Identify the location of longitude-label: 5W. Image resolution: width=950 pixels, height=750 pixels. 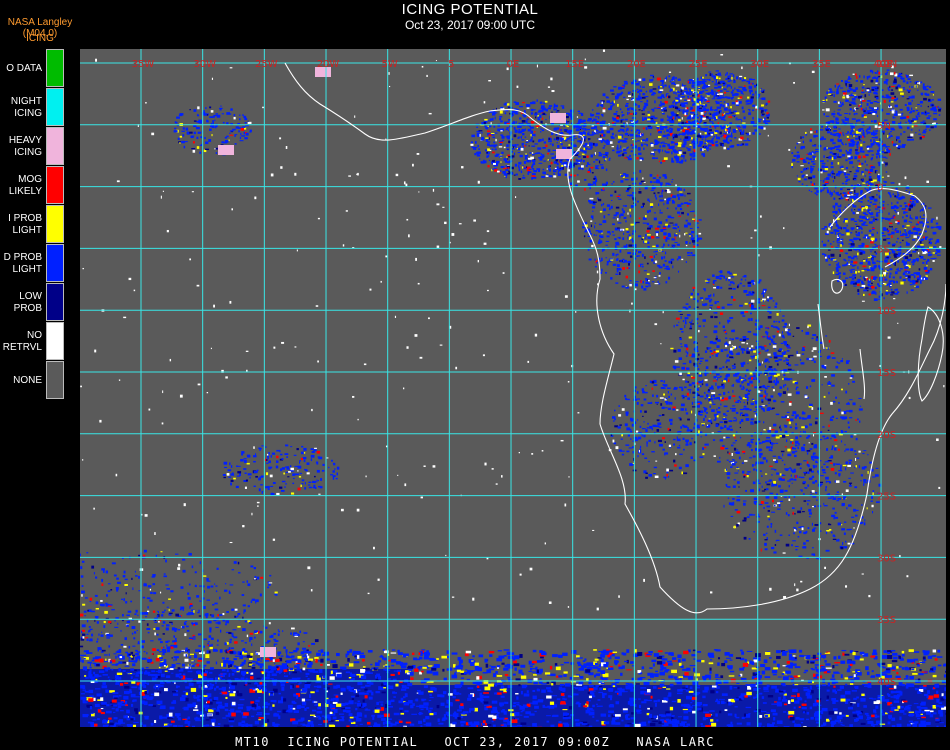
(390, 64).